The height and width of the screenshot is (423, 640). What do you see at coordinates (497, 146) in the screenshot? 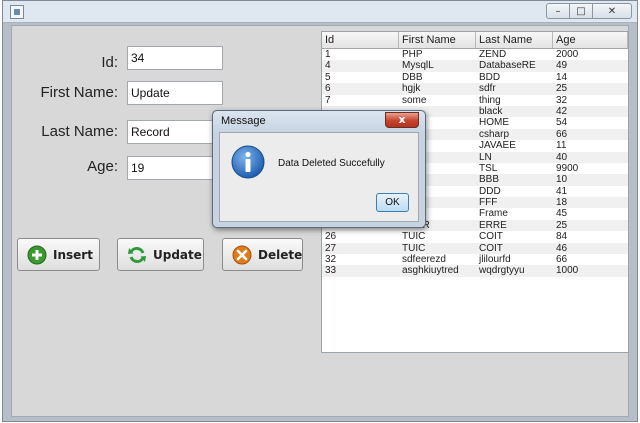
I see `cell-last-name: JAVAEE` at bounding box center [497, 146].